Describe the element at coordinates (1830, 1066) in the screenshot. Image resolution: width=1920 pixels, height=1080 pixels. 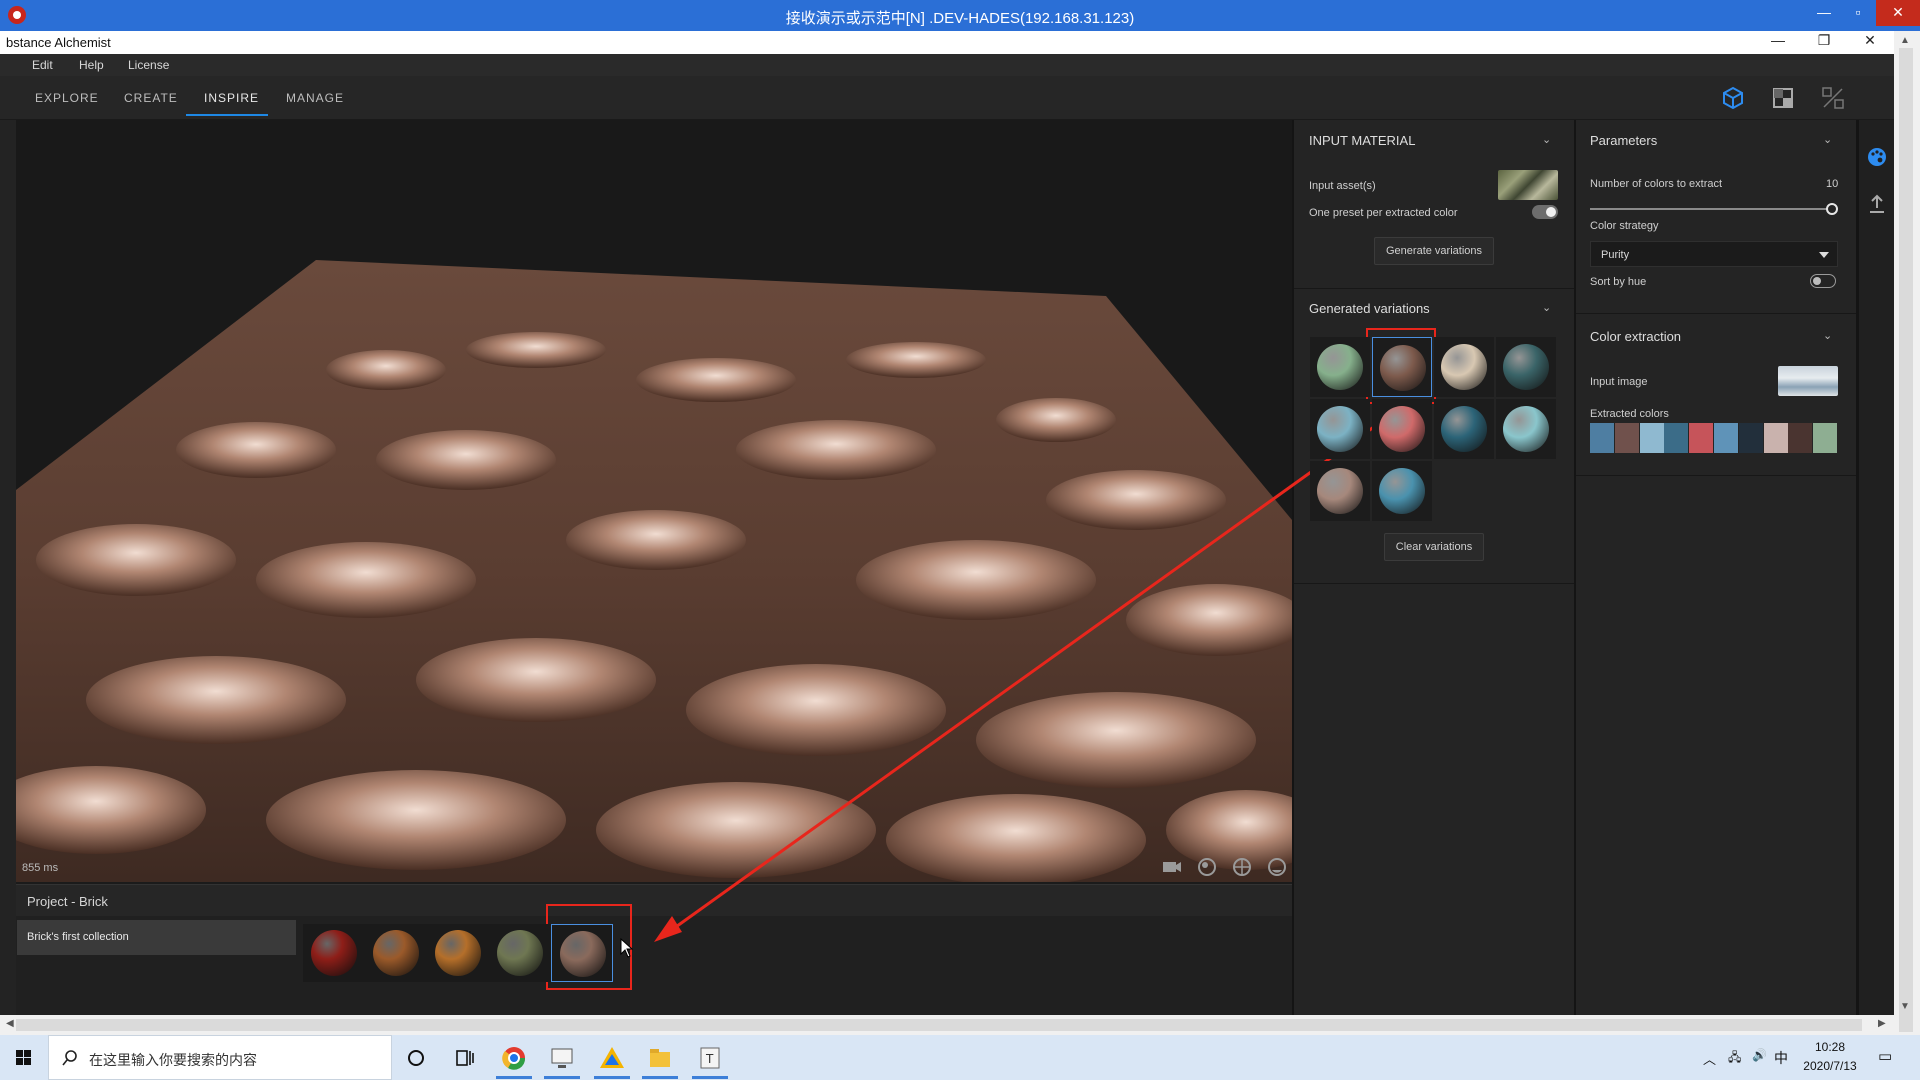
I see `clock-date: 2020/7/13` at that location.